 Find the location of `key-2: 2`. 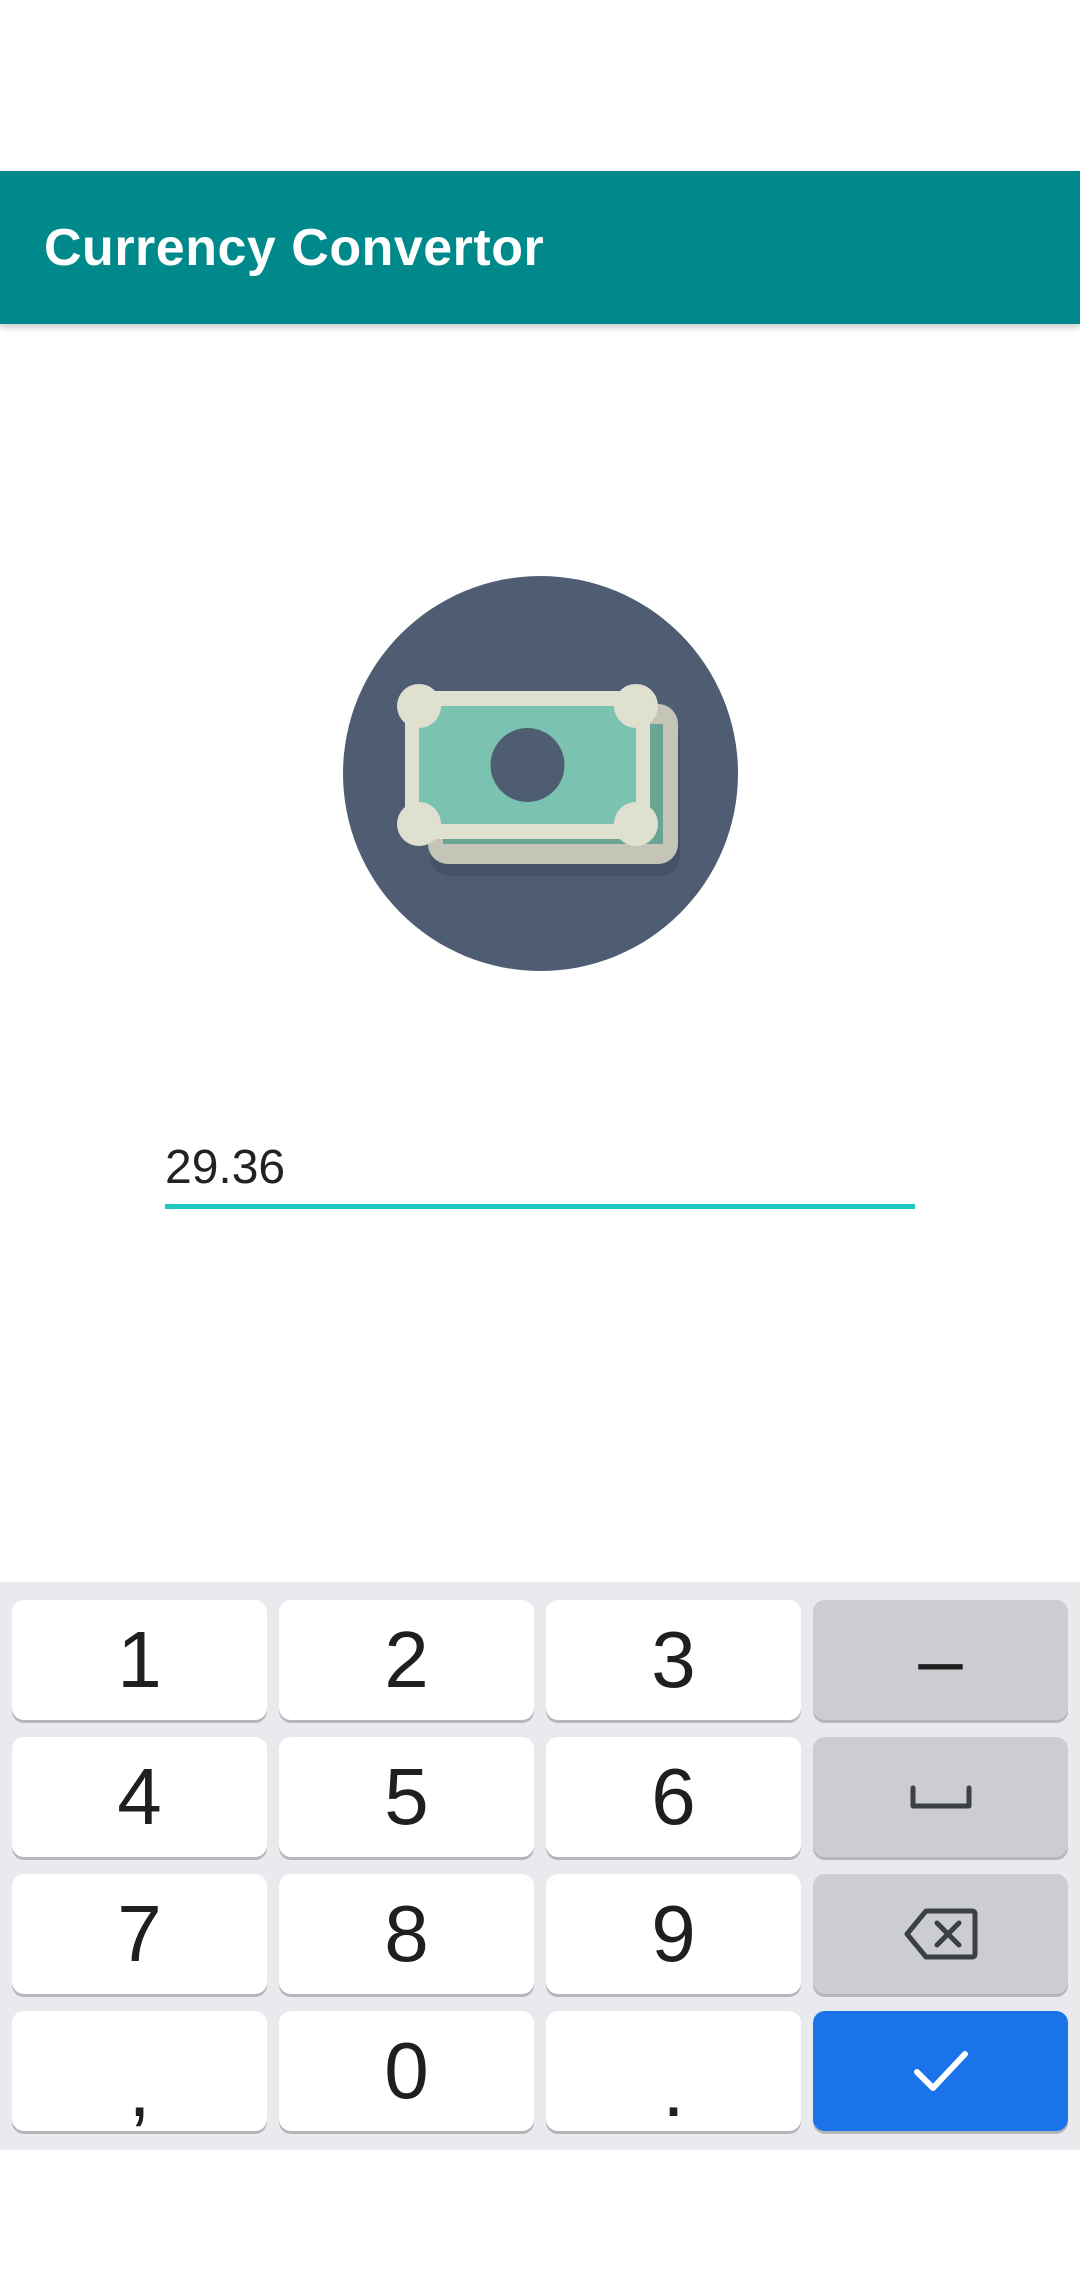

key-2: 2 is located at coordinates (406, 1660).